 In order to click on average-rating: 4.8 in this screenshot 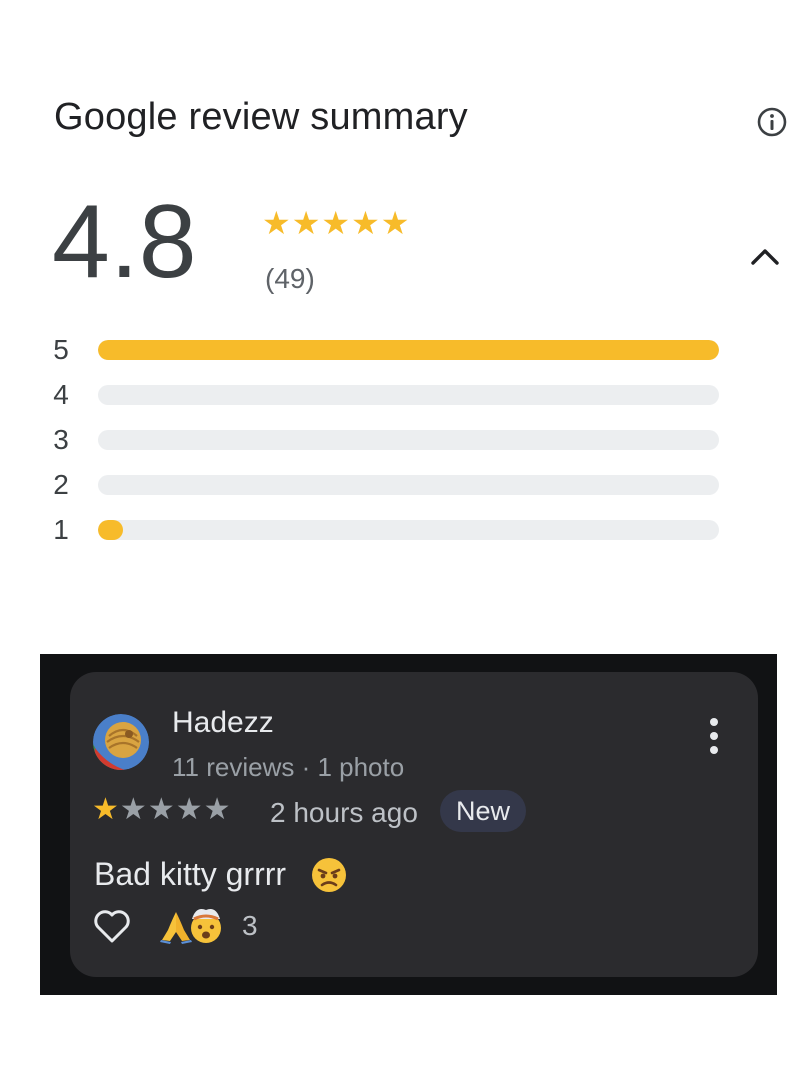, I will do `click(124, 242)`.